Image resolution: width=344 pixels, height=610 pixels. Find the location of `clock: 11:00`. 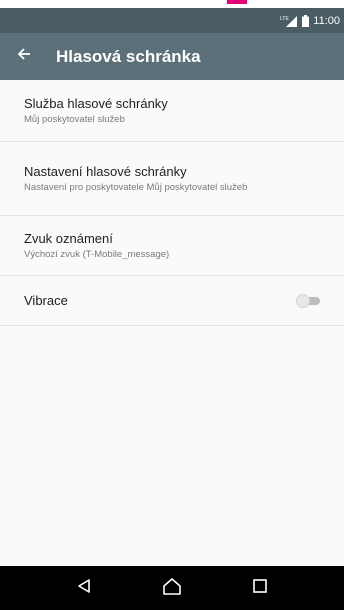

clock: 11:00 is located at coordinates (326, 20).